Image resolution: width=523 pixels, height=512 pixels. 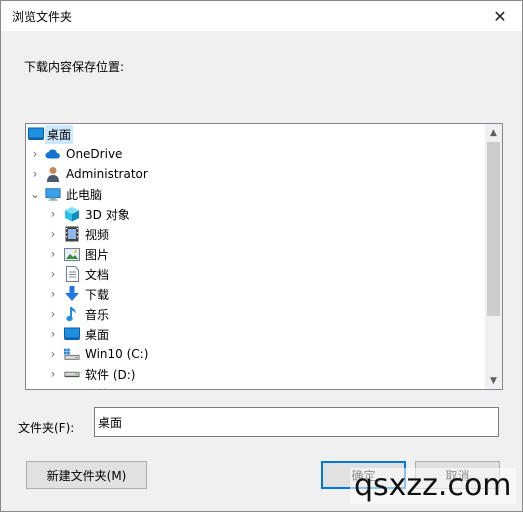 I want to click on tree-item-label: Win10 (C:), so click(x=117, y=354).